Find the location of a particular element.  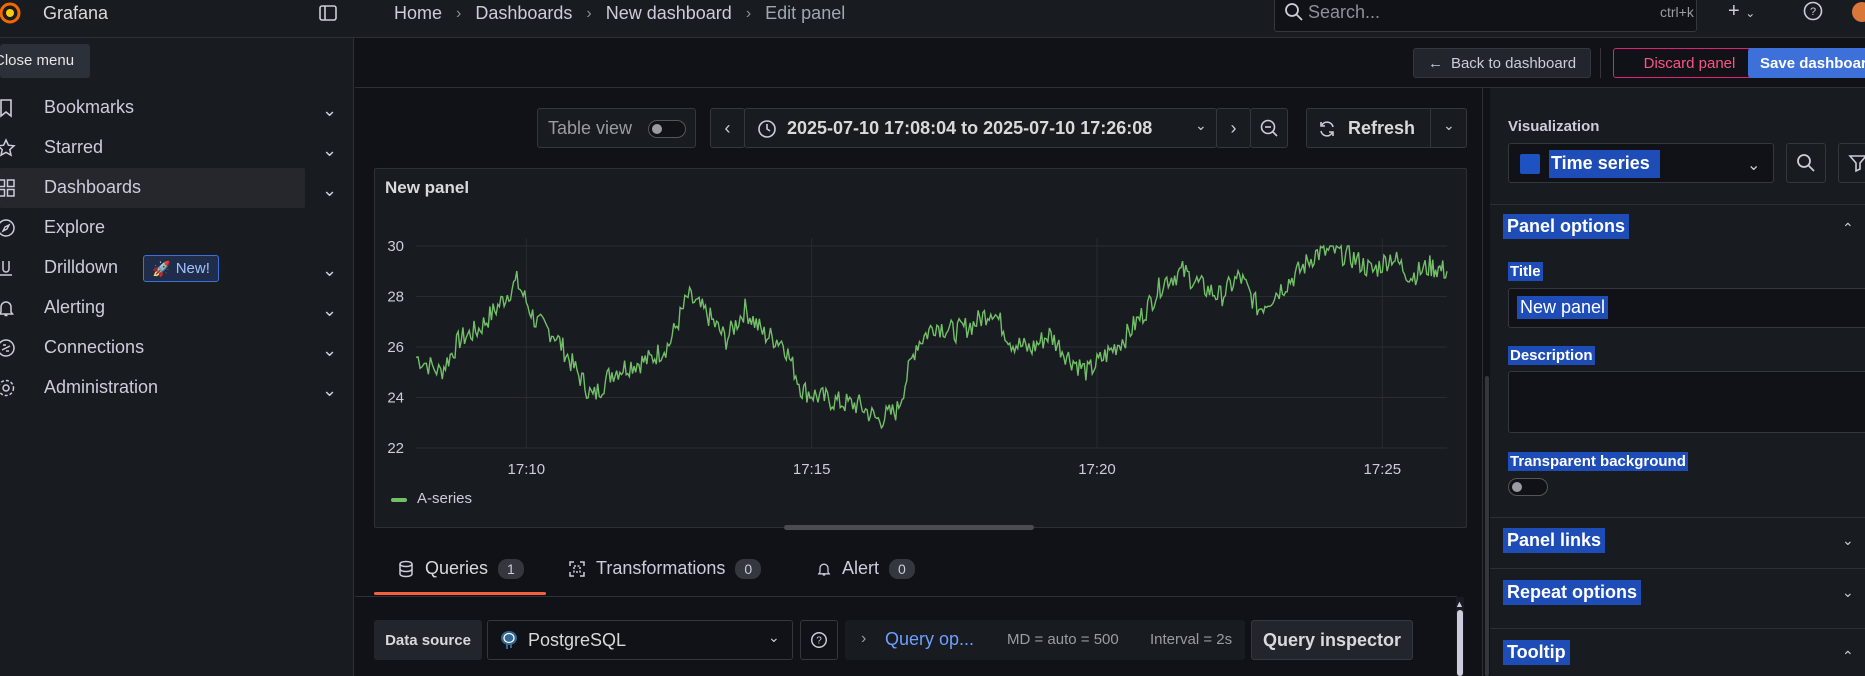

breadcrumb-home: Home is located at coordinates (418, 13).